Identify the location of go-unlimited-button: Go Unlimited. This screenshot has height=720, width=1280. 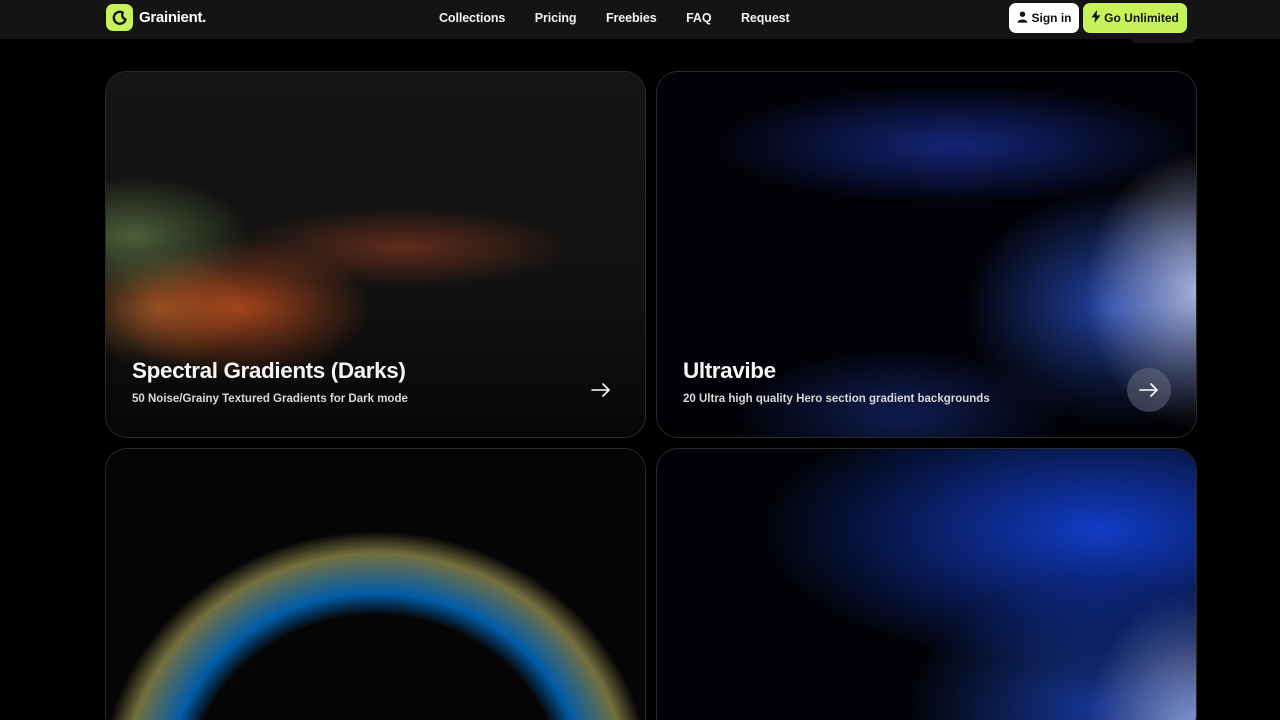
(1135, 18).